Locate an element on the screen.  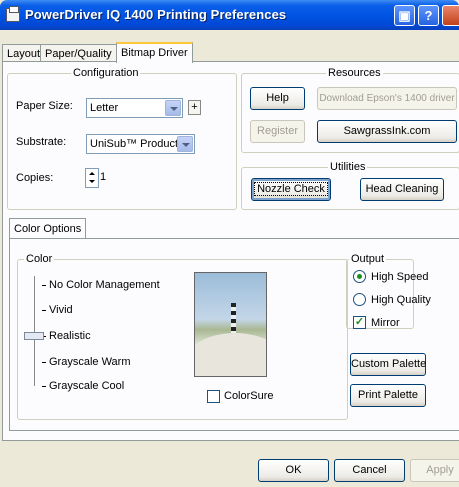
level-vivid: Vivid is located at coordinates (61, 310).